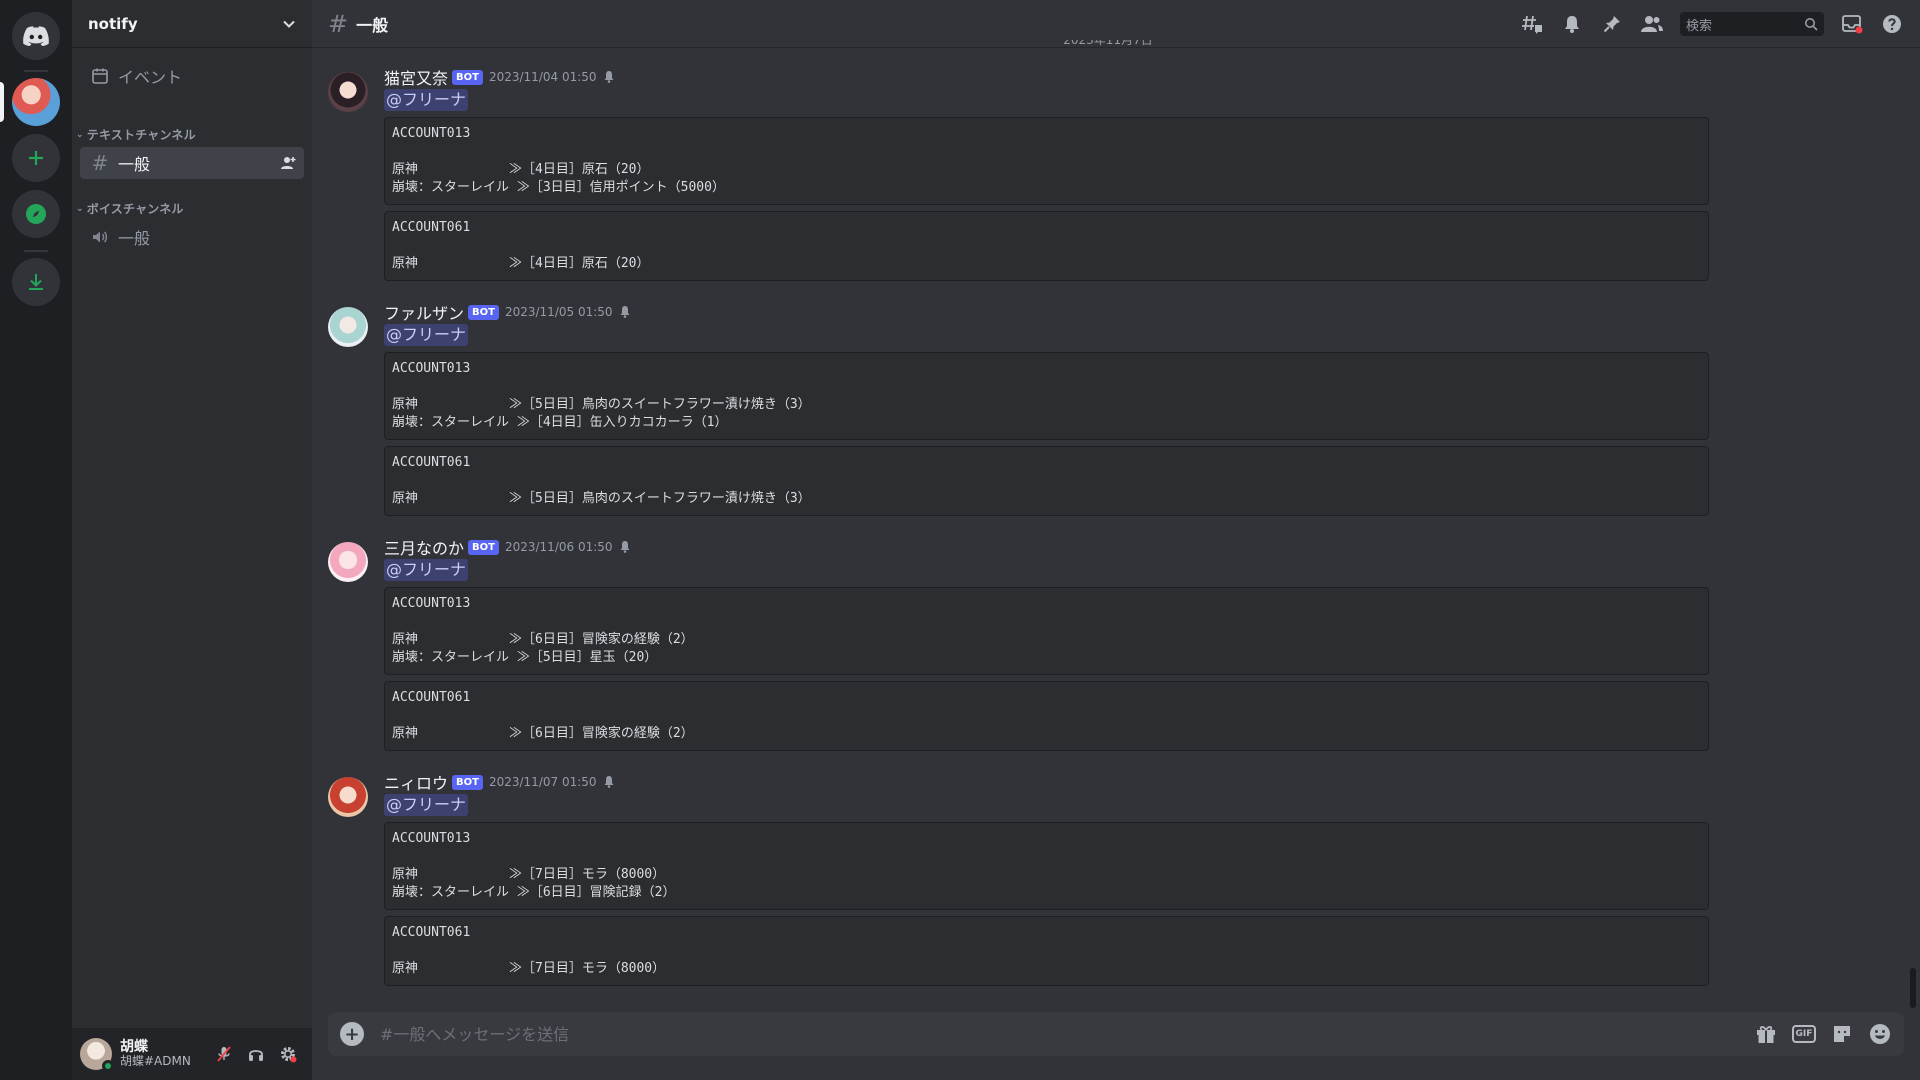  I want to click on server-rail, so click(36, 540).